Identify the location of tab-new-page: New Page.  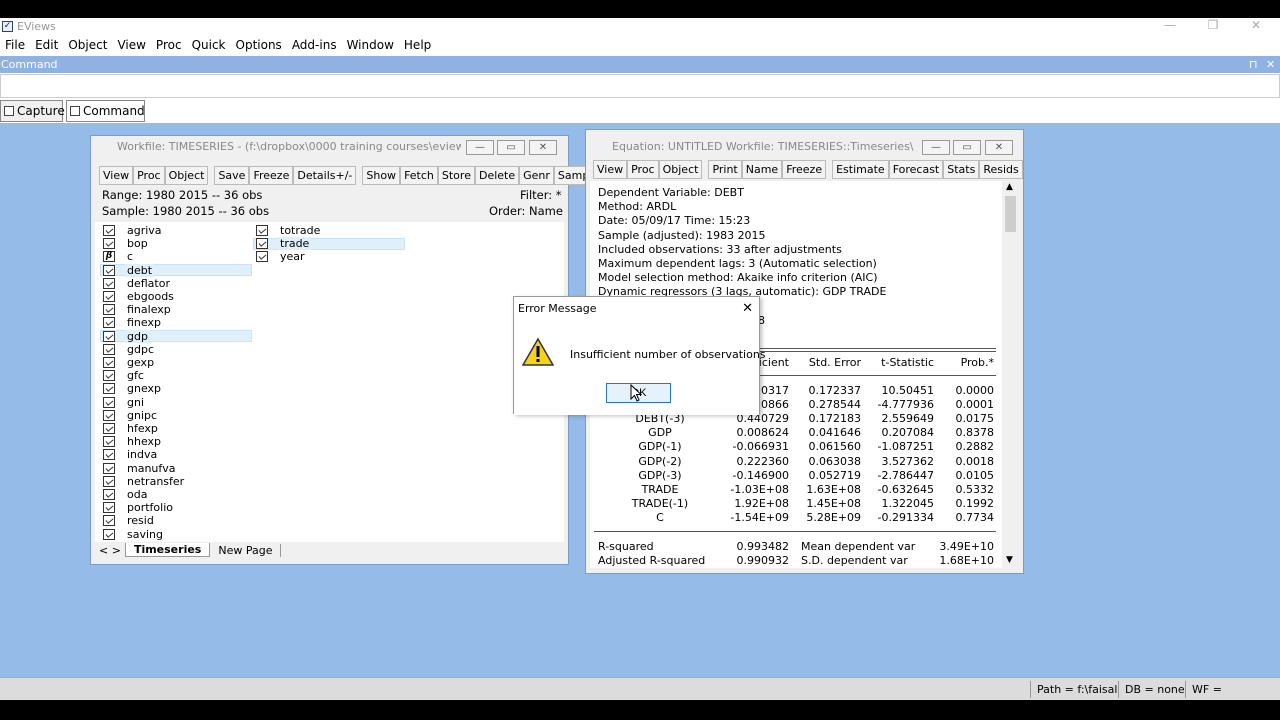
(246, 550).